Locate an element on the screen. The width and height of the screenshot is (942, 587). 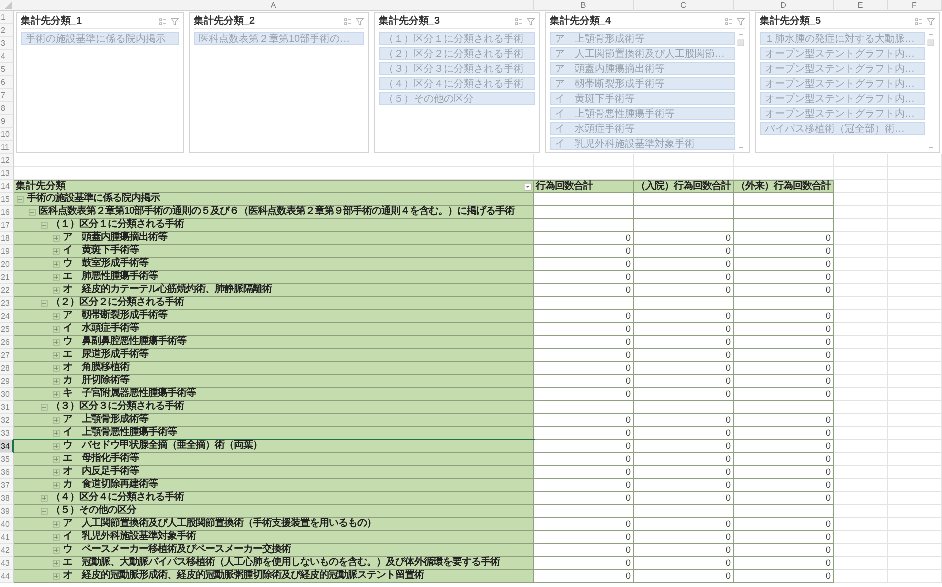
row-label-cell: イ 上顎骨悪性腫瘍手術等 is located at coordinates (274, 433).